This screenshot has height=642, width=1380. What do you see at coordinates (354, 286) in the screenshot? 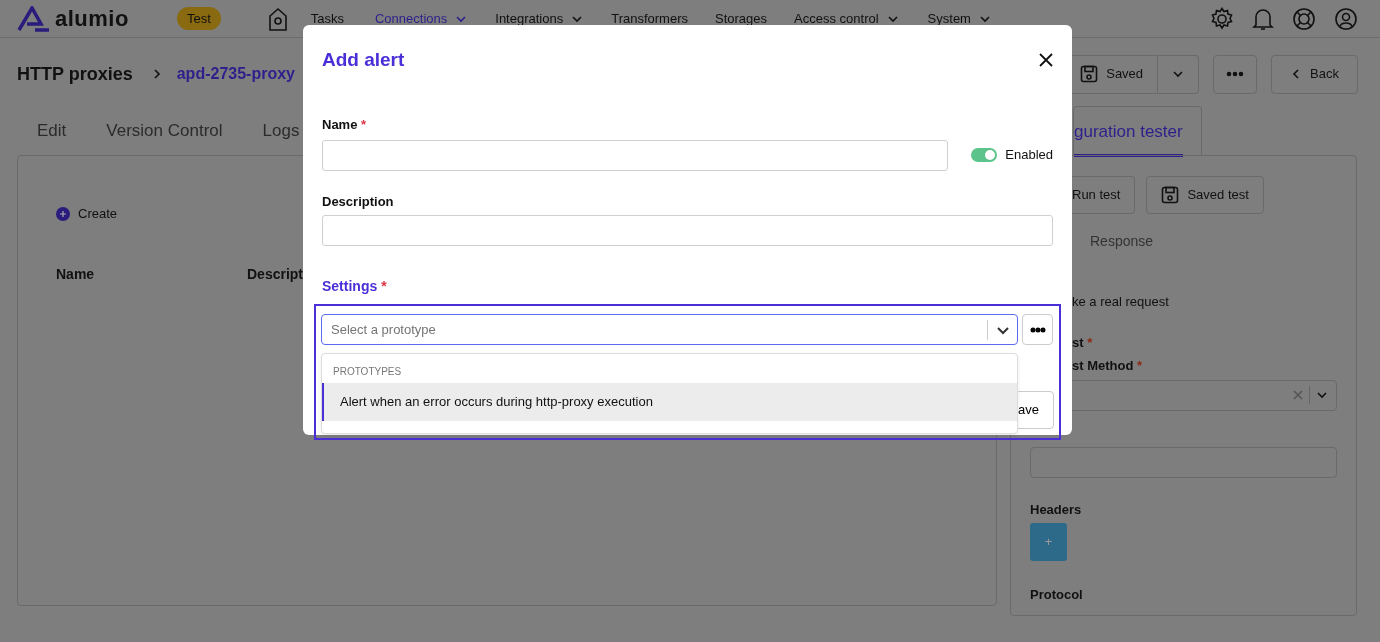
I see `section-title: Settings *` at bounding box center [354, 286].